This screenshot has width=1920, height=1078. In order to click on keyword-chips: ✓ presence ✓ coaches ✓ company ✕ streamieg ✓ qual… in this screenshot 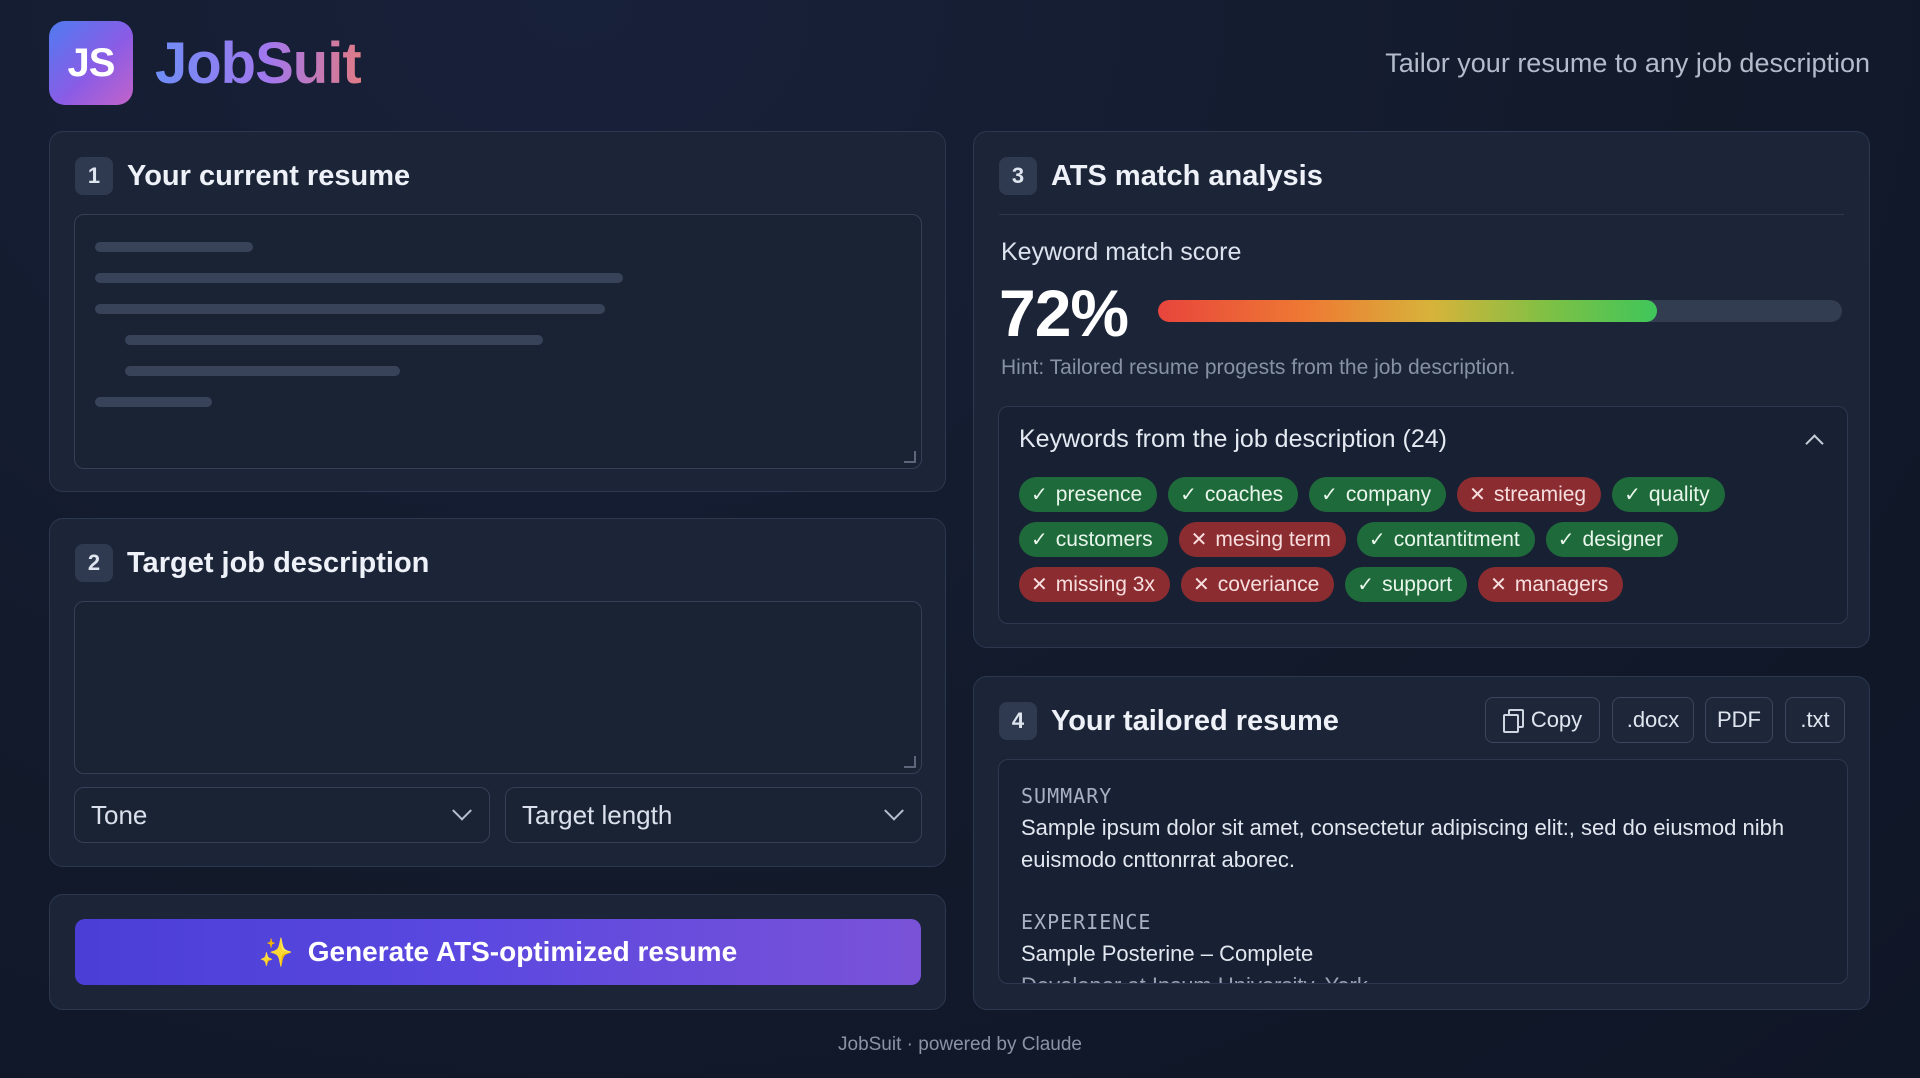, I will do `click(1423, 539)`.